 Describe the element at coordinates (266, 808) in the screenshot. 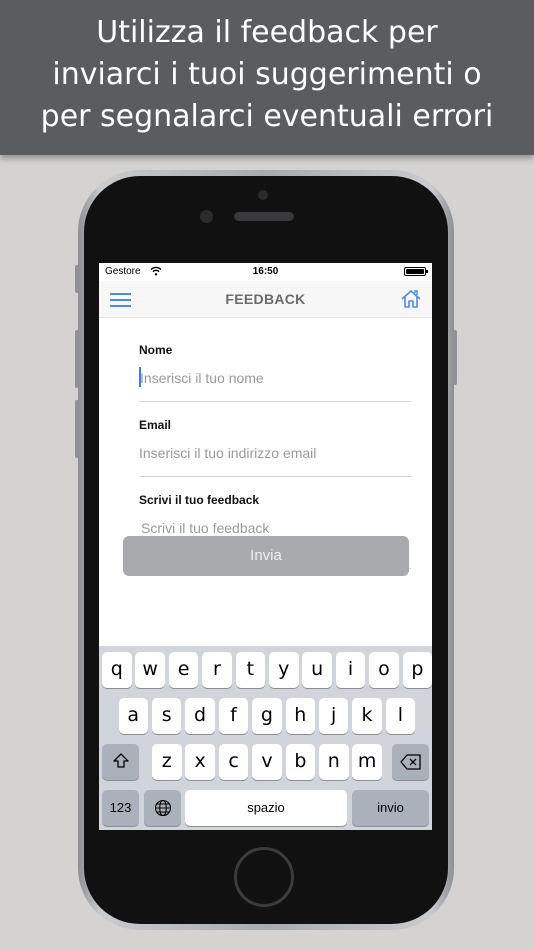

I see `space-key: spazio` at that location.